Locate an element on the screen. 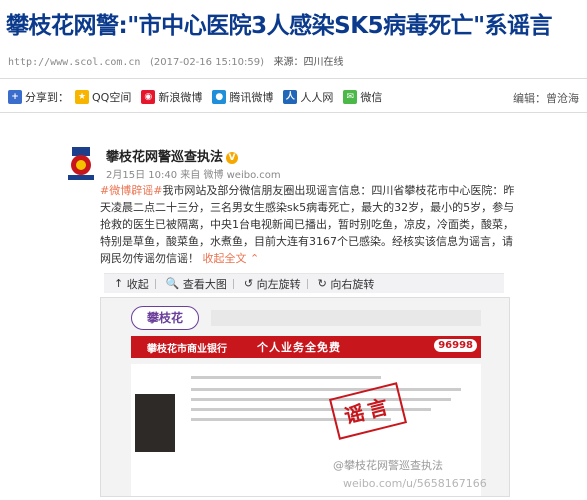 The width and height of the screenshot is (587, 500). share-wechat: ✉ 微信 is located at coordinates (362, 97).